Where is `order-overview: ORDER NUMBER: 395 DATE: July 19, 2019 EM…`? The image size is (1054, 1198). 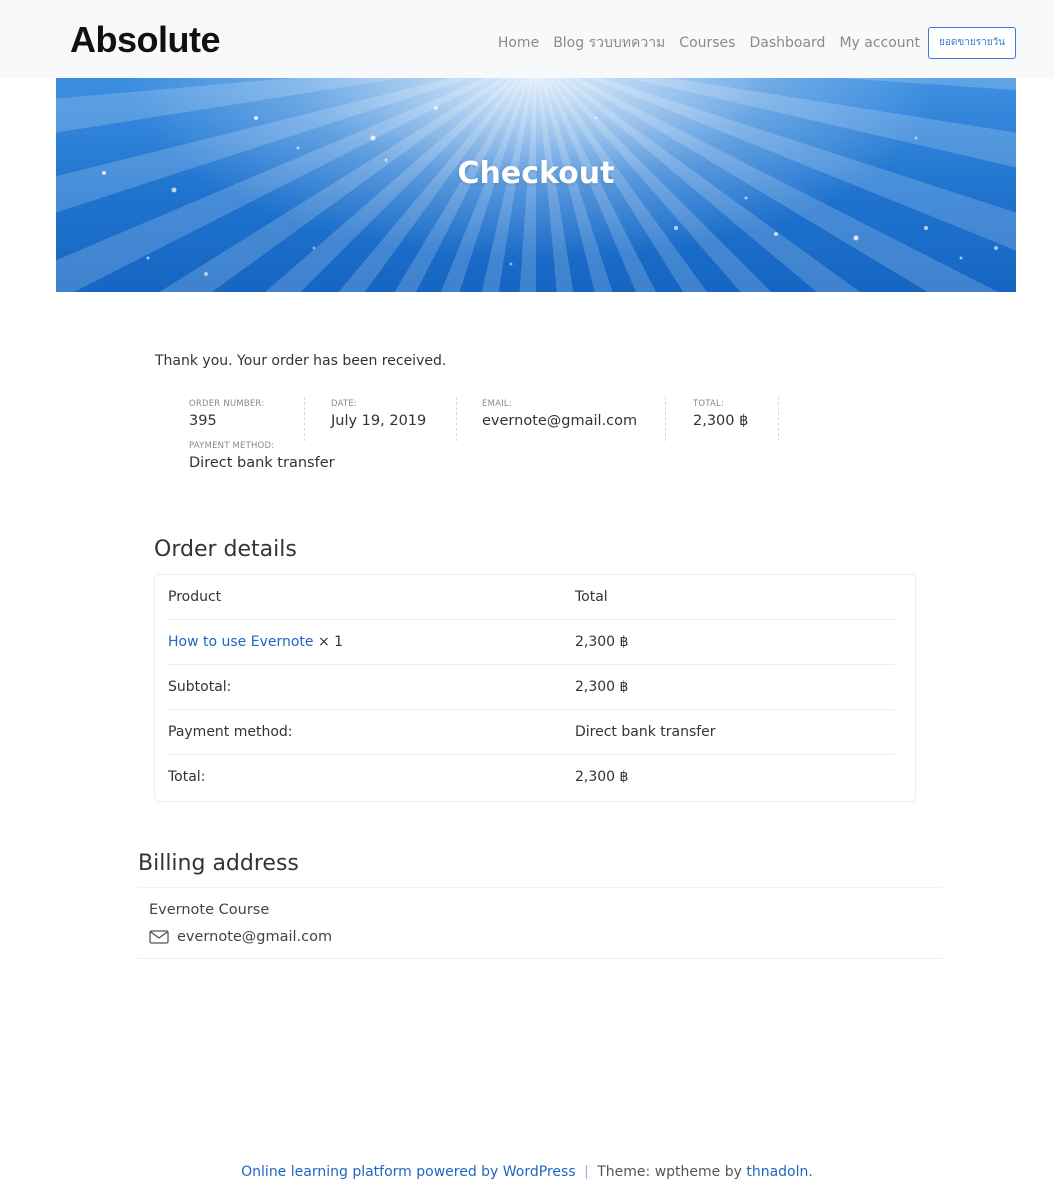
order-overview: ORDER NUMBER: 395 DATE: July 19, 2019 EM… is located at coordinates (485, 439).